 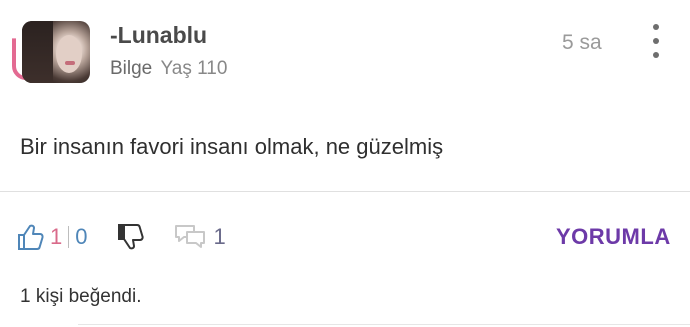 What do you see at coordinates (131, 68) in the screenshot?
I see `user-badge: Bilge` at bounding box center [131, 68].